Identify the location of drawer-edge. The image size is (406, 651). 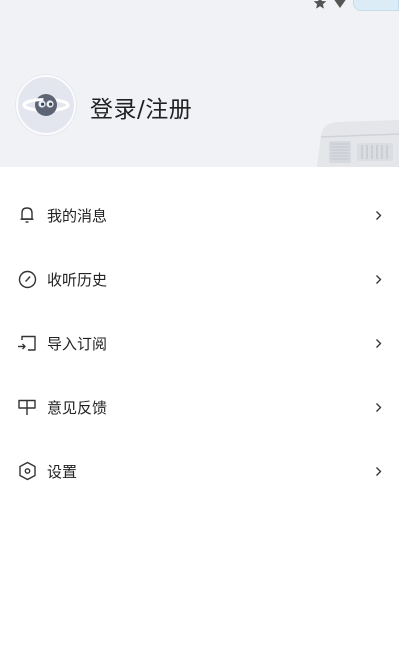
(402, 325).